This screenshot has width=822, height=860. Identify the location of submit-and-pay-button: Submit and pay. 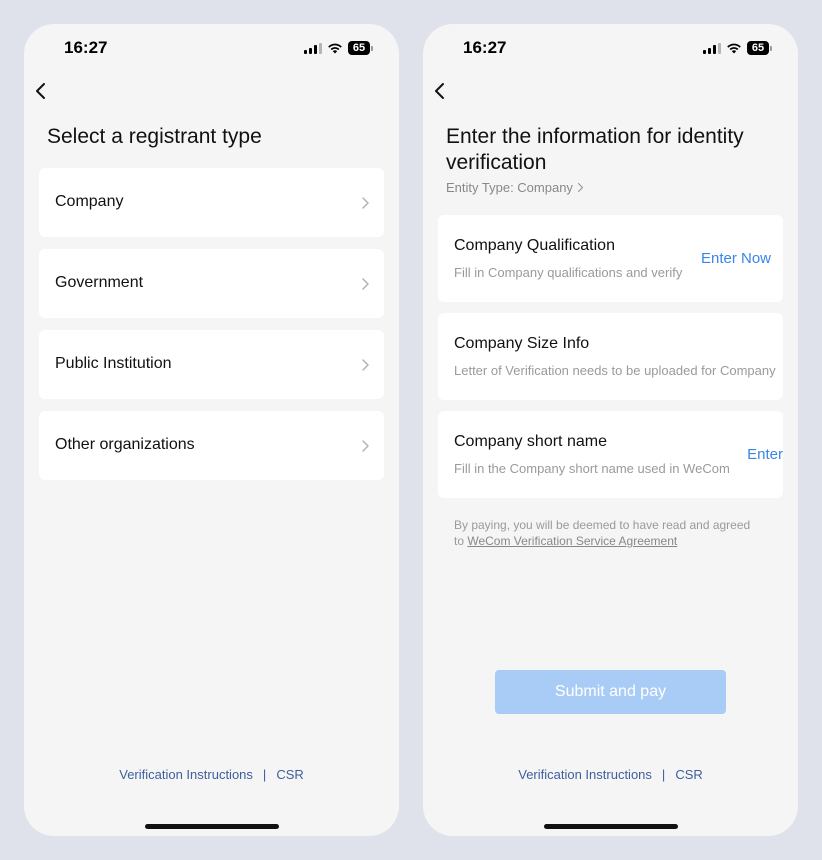
(610, 692).